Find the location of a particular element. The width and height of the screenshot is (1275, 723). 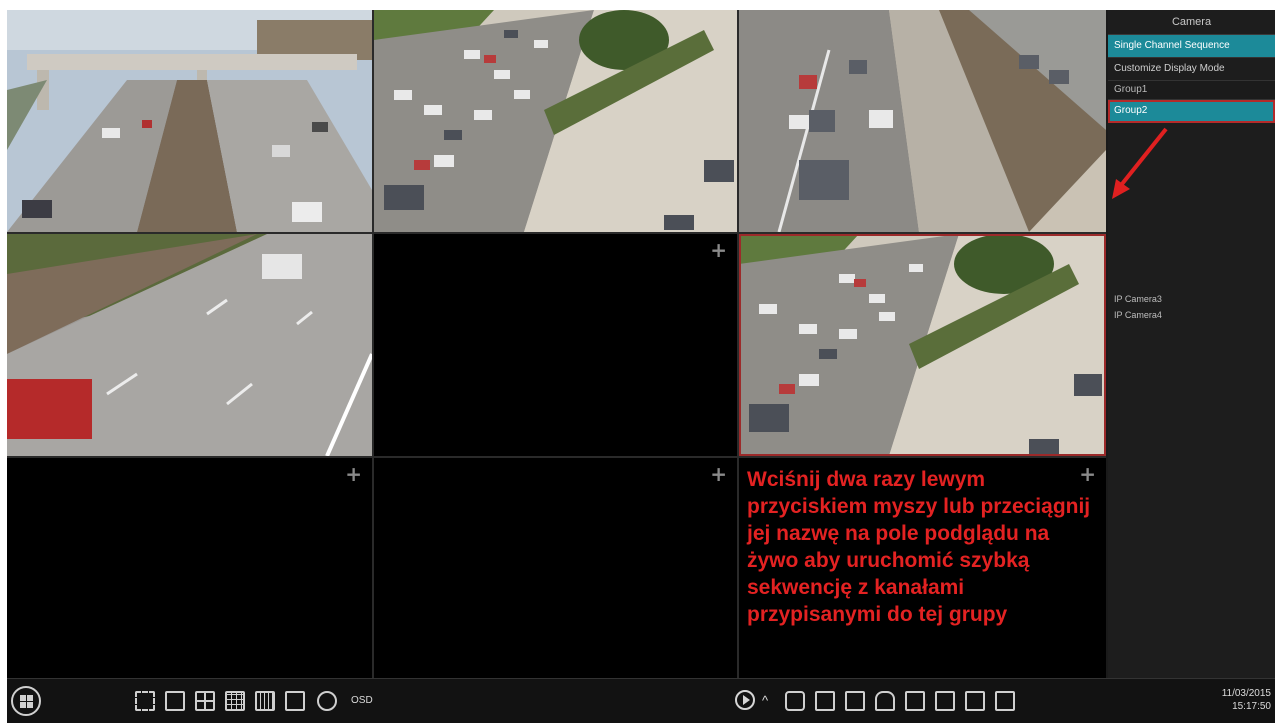

file-icon is located at coordinates (945, 701).